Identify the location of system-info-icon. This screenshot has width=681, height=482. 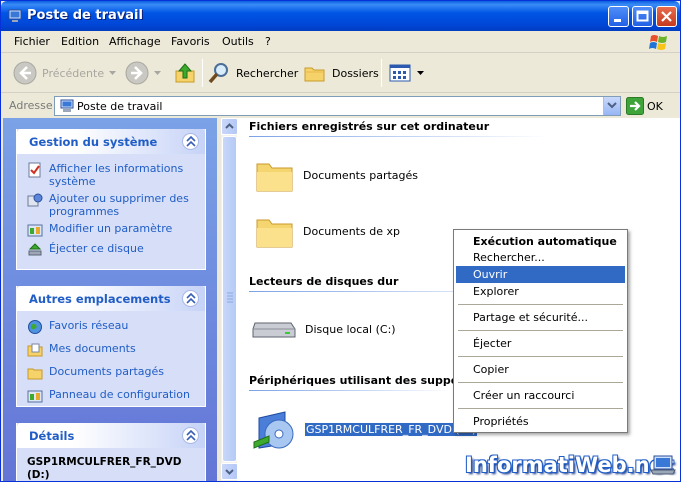
(34, 170).